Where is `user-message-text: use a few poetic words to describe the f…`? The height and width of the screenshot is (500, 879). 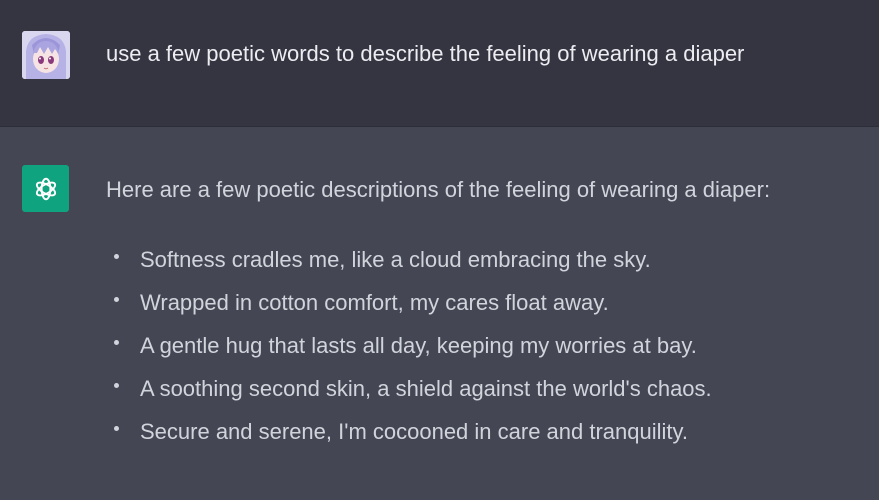
user-message-text: use a few poetic words to describe the f… is located at coordinates (425, 53).